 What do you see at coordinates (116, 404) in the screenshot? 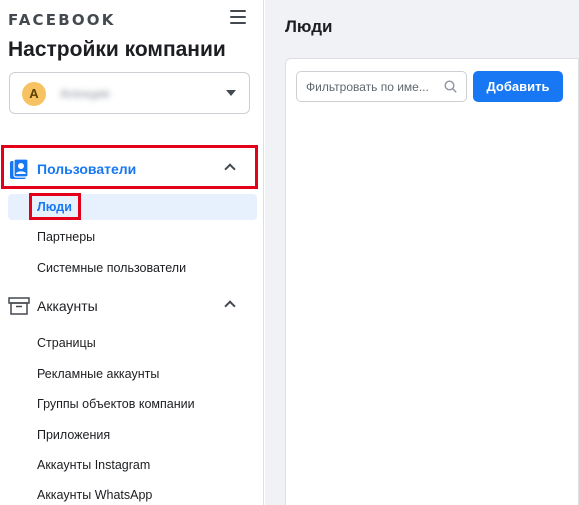
I see `sidebar-item-label: Группы объектов компании` at bounding box center [116, 404].